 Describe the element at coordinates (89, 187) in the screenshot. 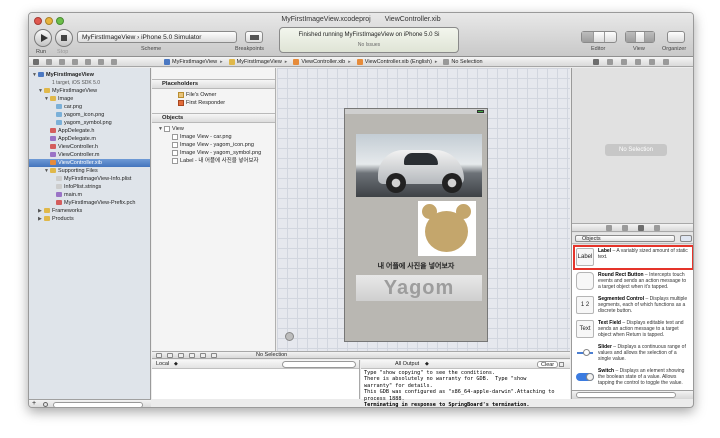

I see `navigator-item: InfoPlist.strings` at that location.